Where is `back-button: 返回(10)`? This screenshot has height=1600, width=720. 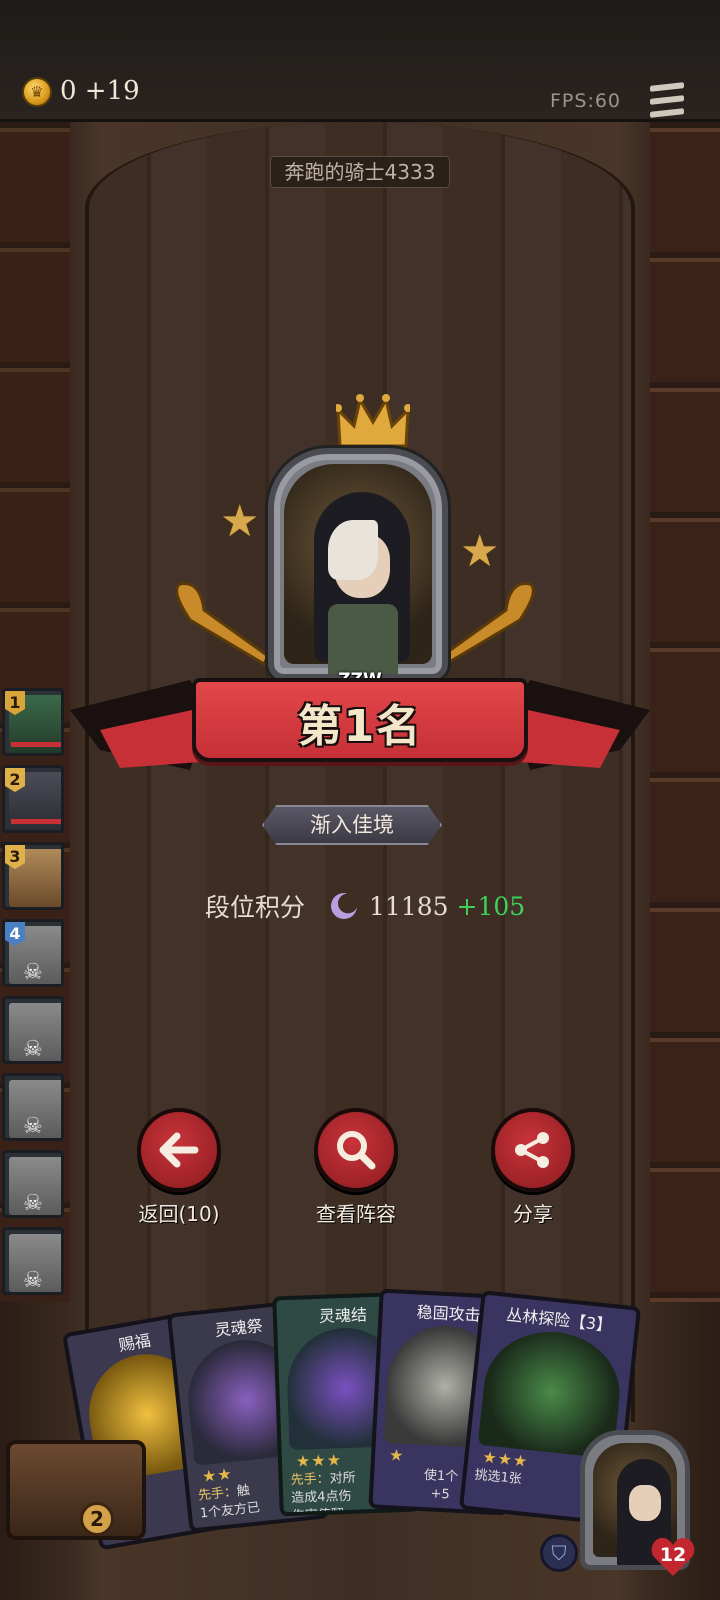 back-button: 返回(10) is located at coordinates (179, 1167).